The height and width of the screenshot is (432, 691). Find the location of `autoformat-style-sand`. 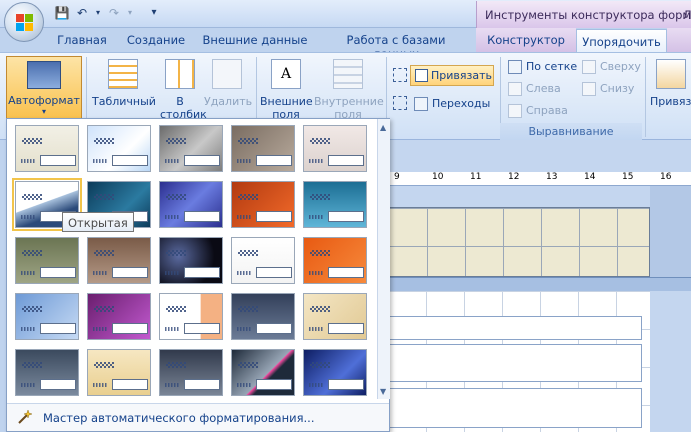

autoformat-style-sand is located at coordinates (335, 316).